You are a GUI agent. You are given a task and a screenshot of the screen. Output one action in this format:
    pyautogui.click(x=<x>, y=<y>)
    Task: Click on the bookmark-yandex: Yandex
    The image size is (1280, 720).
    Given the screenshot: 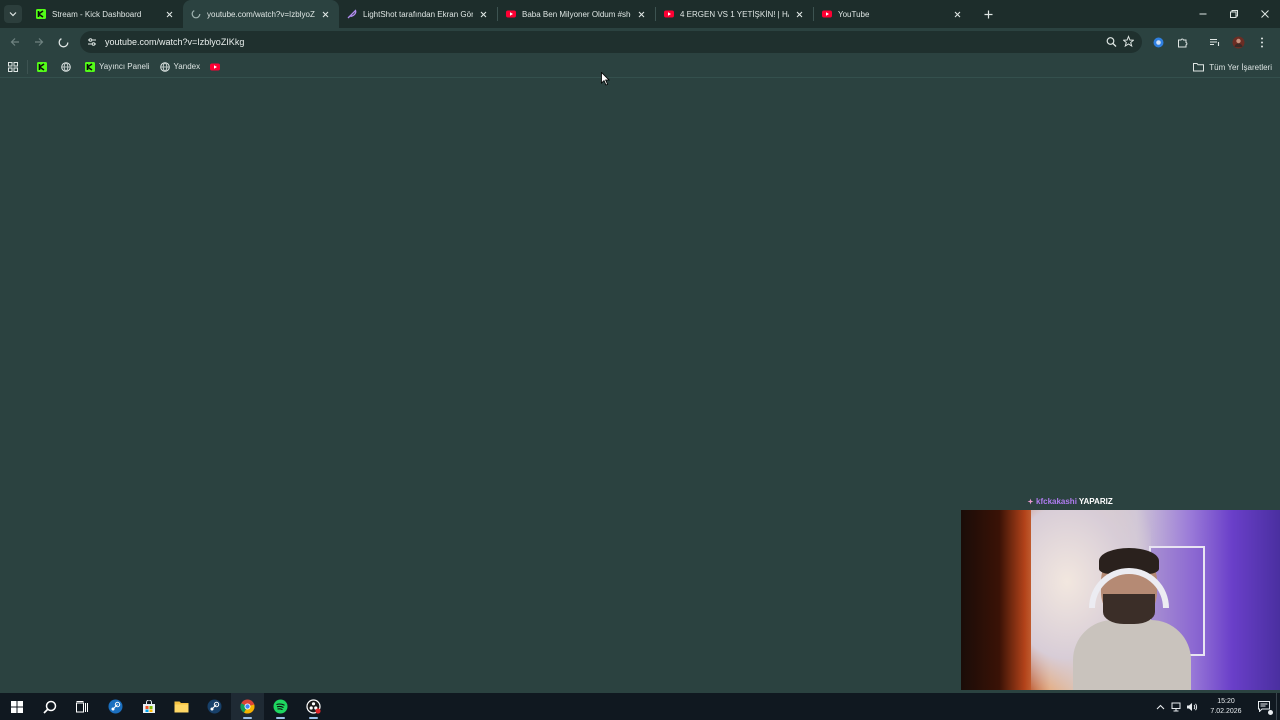 What is the action you would take?
    pyautogui.click(x=180, y=67)
    